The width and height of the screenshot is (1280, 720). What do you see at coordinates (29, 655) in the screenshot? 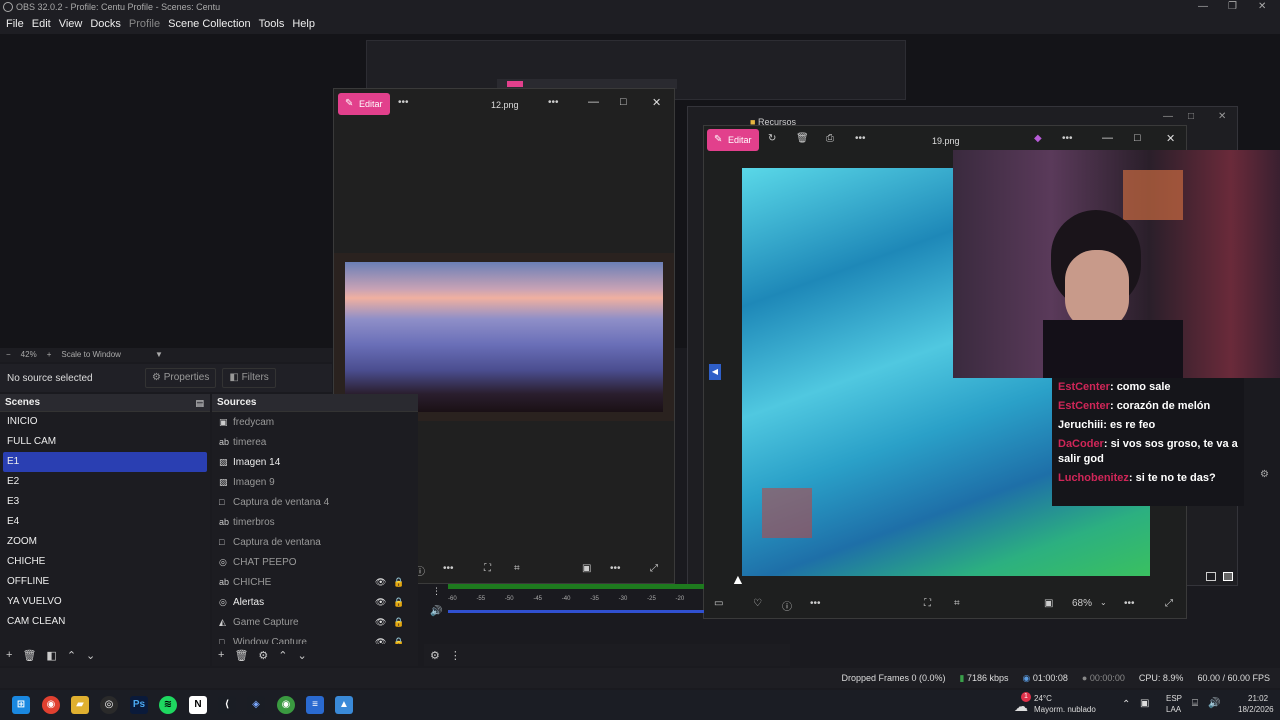
I see `remove-scene-icon: 🗑` at bounding box center [29, 655].